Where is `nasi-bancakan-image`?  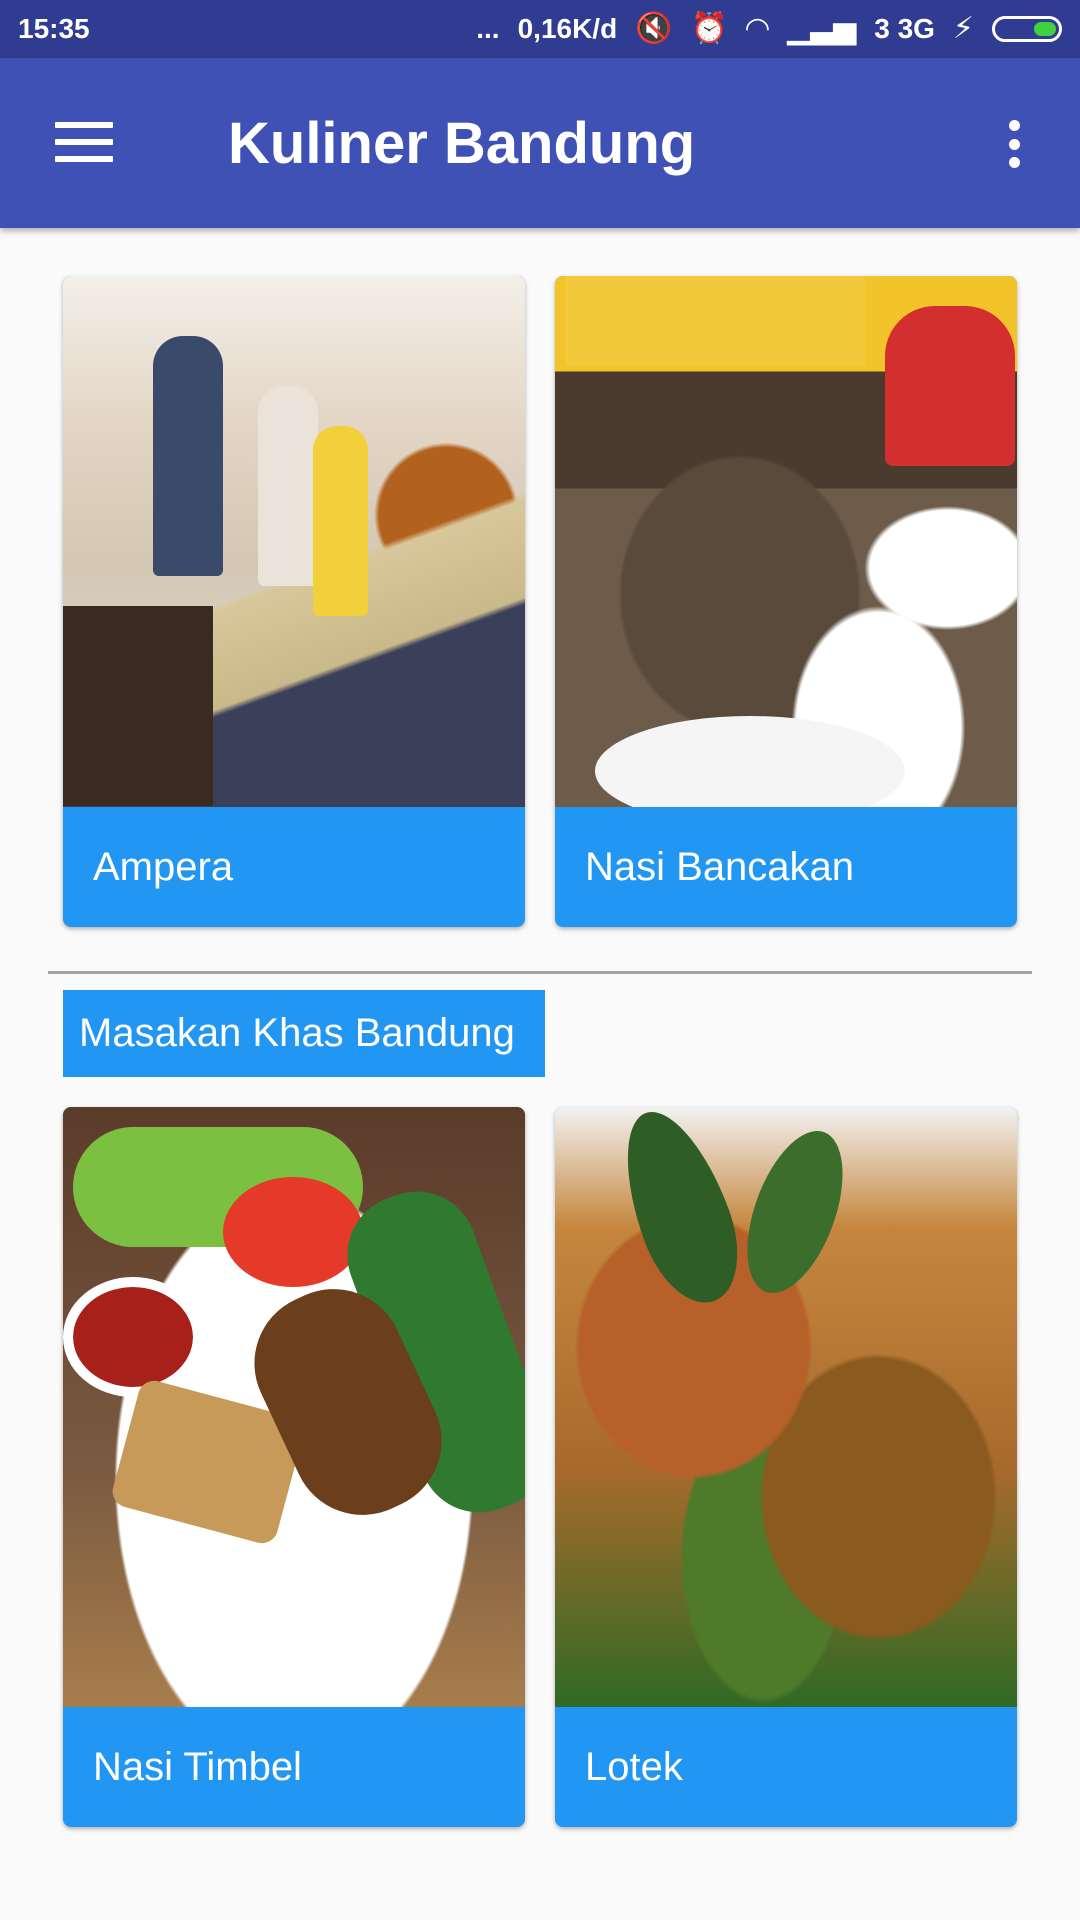 nasi-bancakan-image is located at coordinates (786, 541).